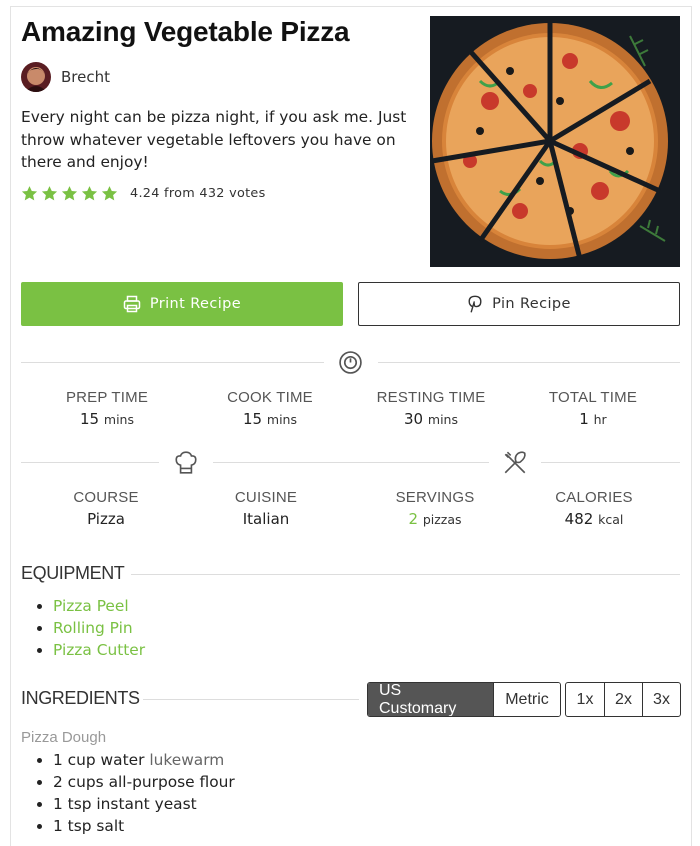  What do you see at coordinates (125, 804) in the screenshot?
I see `ingredient-text: 1 tsp instant yeast` at bounding box center [125, 804].